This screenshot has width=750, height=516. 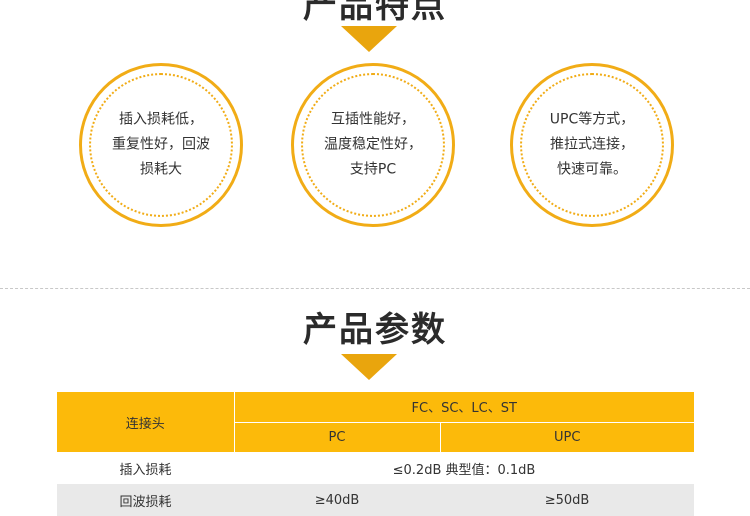 I want to click on feature-3-line-3: 快速可靠。, so click(x=592, y=169).